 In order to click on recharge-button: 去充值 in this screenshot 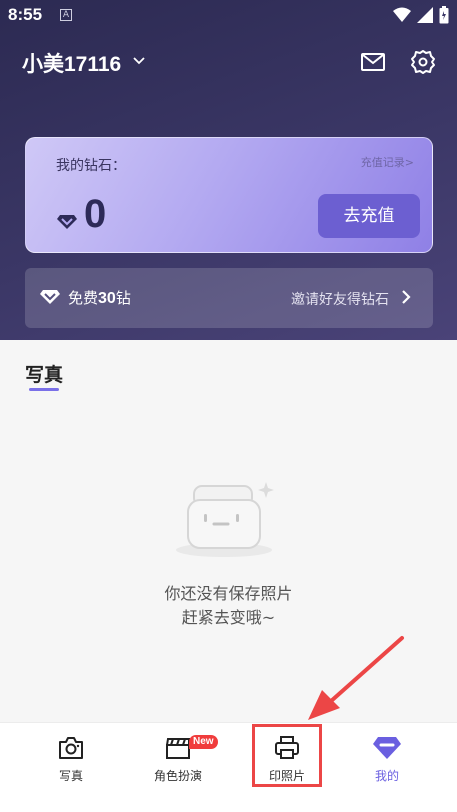, I will do `click(369, 216)`.